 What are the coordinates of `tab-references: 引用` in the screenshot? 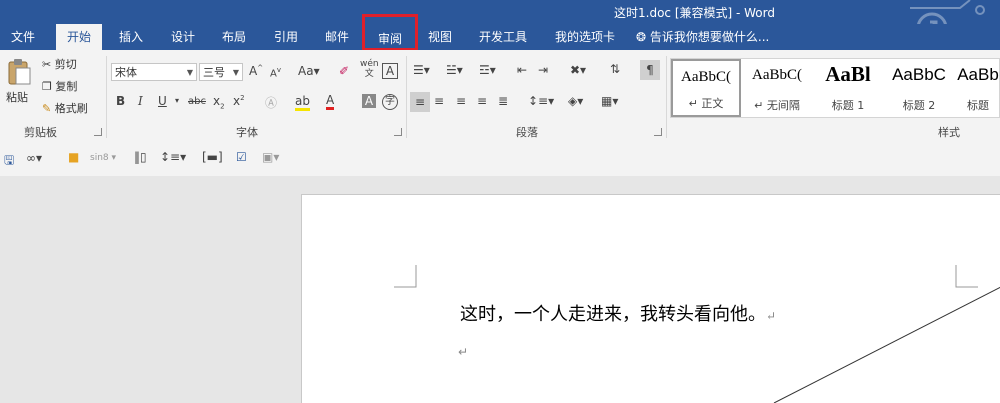 It's located at (286, 37).